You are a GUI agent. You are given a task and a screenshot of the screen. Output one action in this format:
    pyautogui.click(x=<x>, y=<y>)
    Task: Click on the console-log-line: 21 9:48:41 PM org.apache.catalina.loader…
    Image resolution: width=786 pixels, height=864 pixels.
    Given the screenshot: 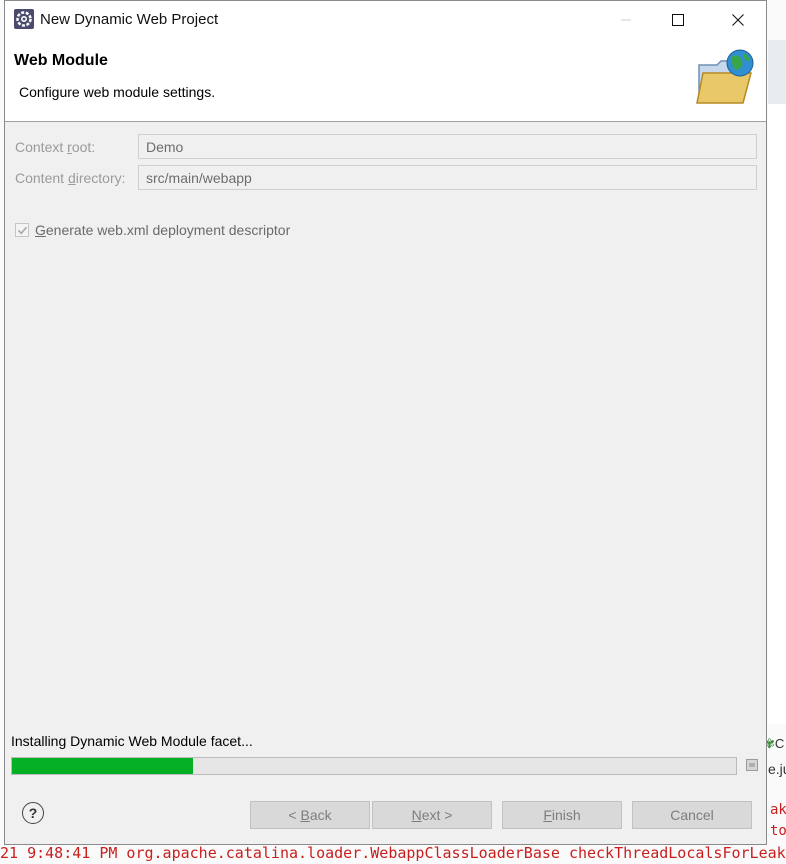 What is the action you would take?
    pyautogui.click(x=393, y=853)
    